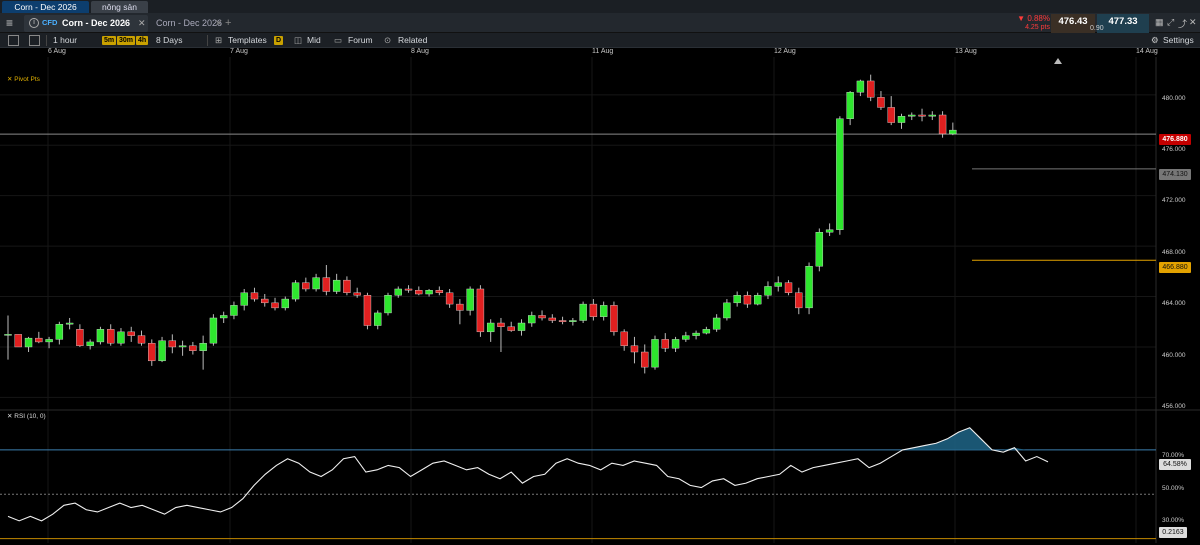  What do you see at coordinates (1058, 61) in the screenshot?
I see `scroll-to-latest-icon` at bounding box center [1058, 61].